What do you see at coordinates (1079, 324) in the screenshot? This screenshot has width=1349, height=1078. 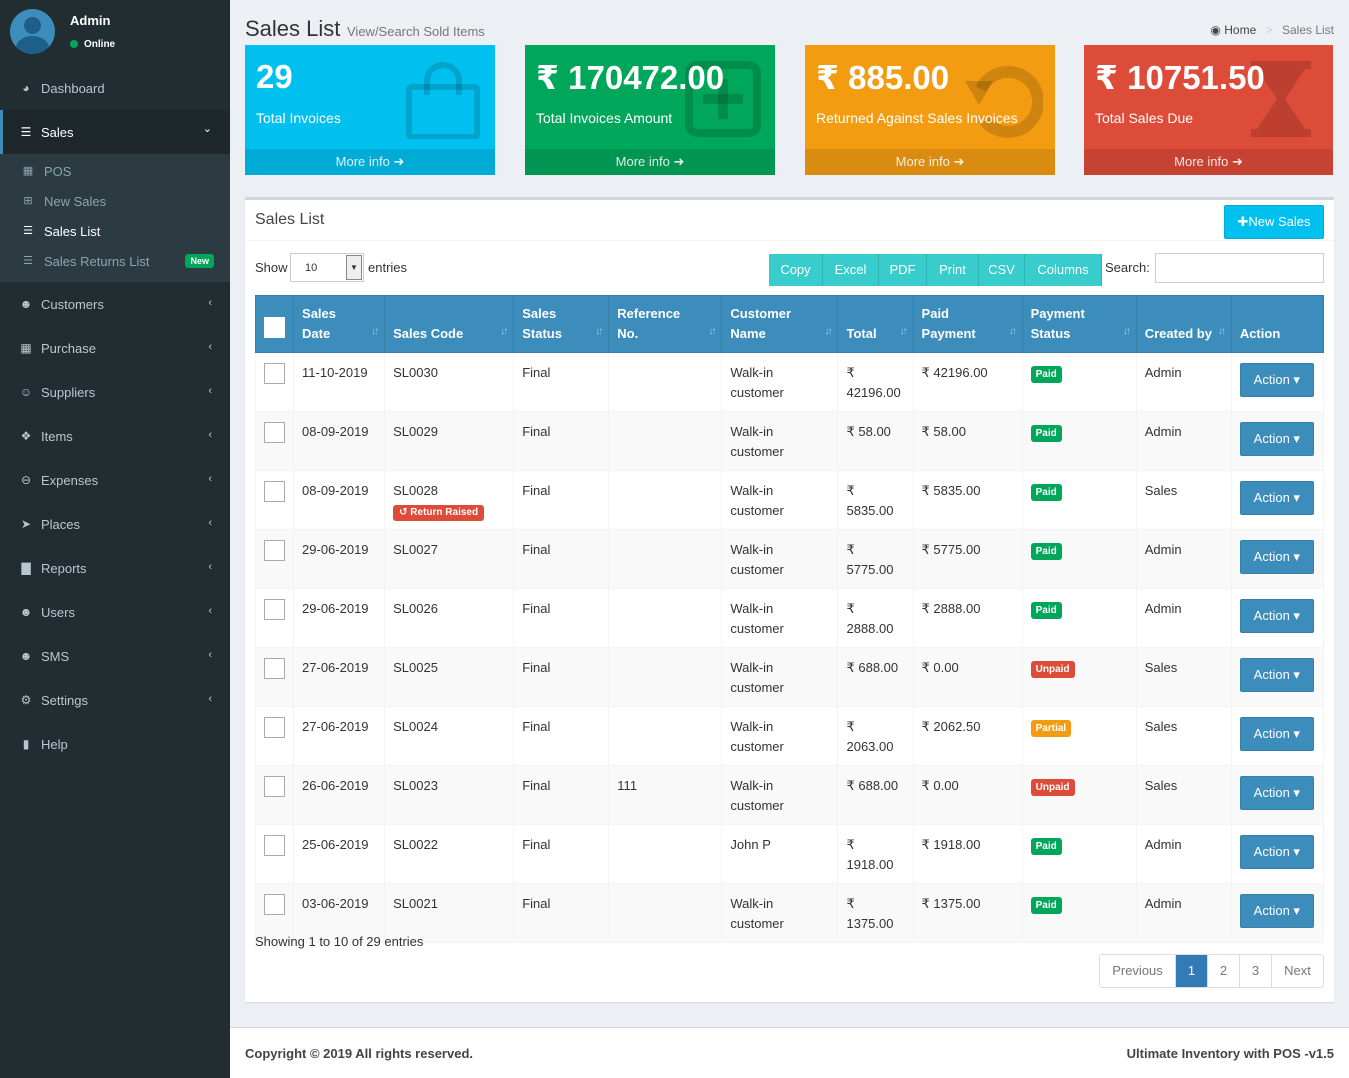 I see `column-header: Payment Status ↓↑` at bounding box center [1079, 324].